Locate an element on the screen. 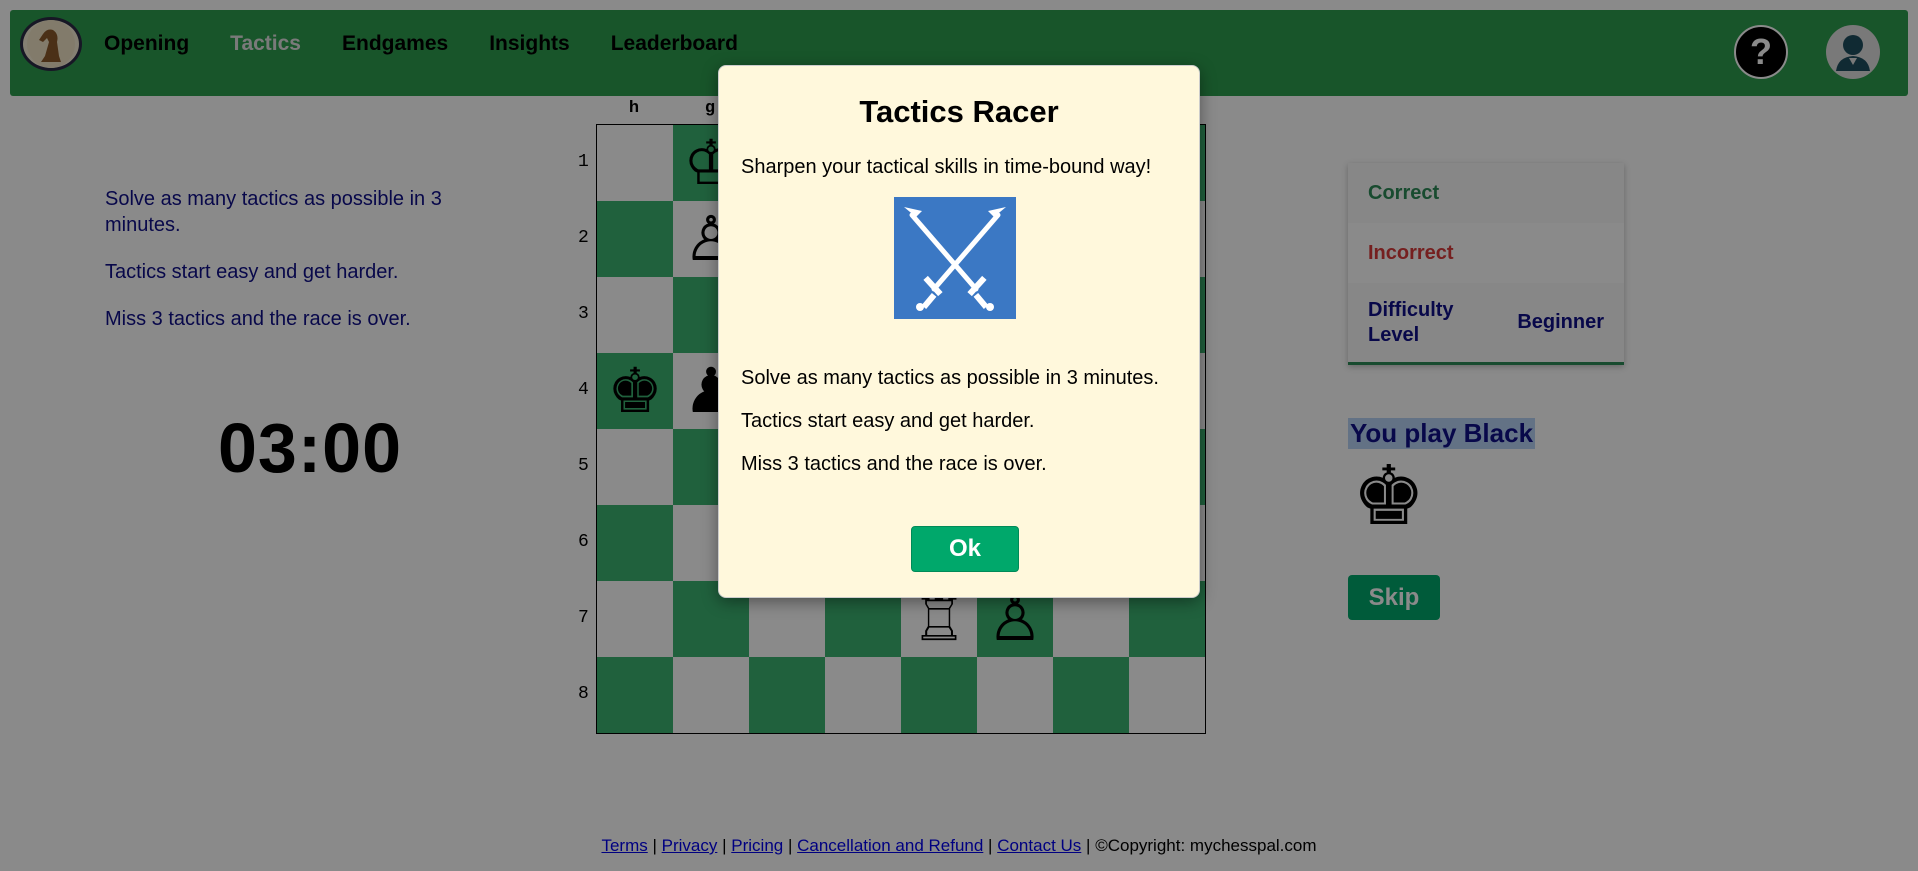  dialog-rule-line: Tactics start easy and get harder. is located at coordinates (888, 421).